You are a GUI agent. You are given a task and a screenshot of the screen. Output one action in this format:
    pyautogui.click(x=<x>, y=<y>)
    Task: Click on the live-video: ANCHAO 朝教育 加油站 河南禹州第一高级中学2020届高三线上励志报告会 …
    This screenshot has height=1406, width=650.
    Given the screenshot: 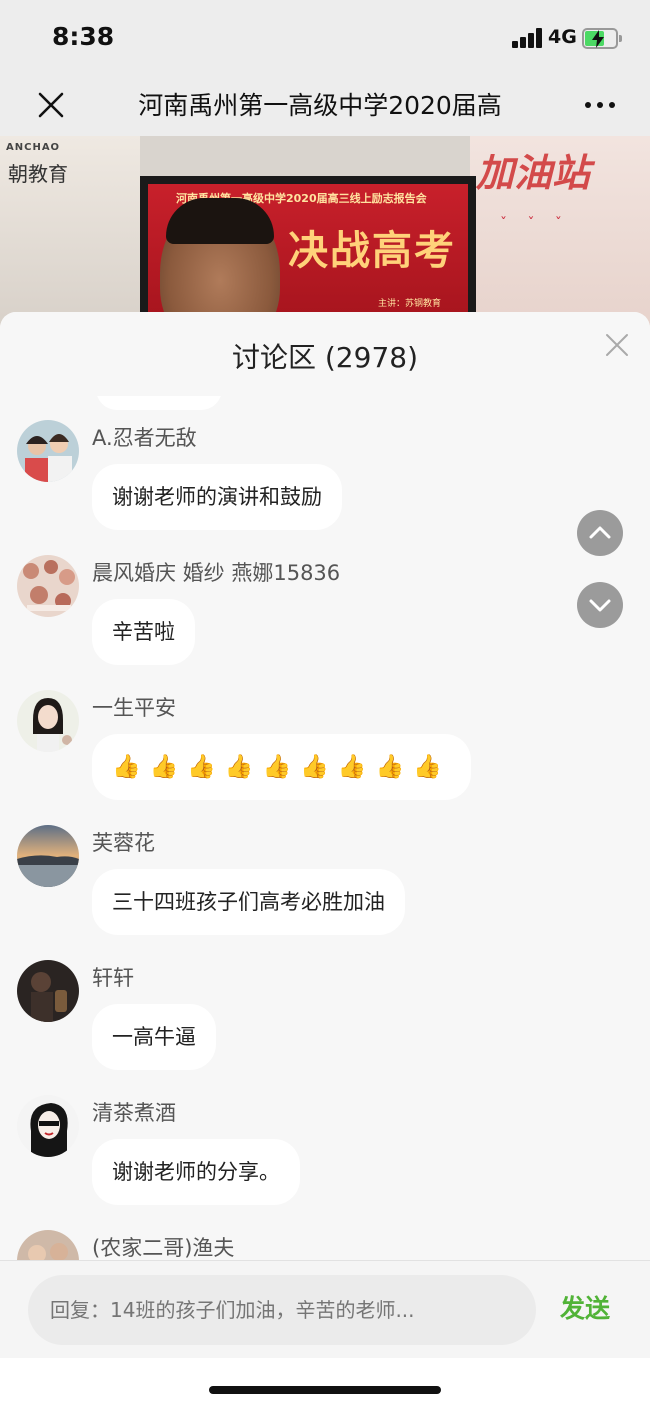 What is the action you would take?
    pyautogui.click(x=325, y=231)
    